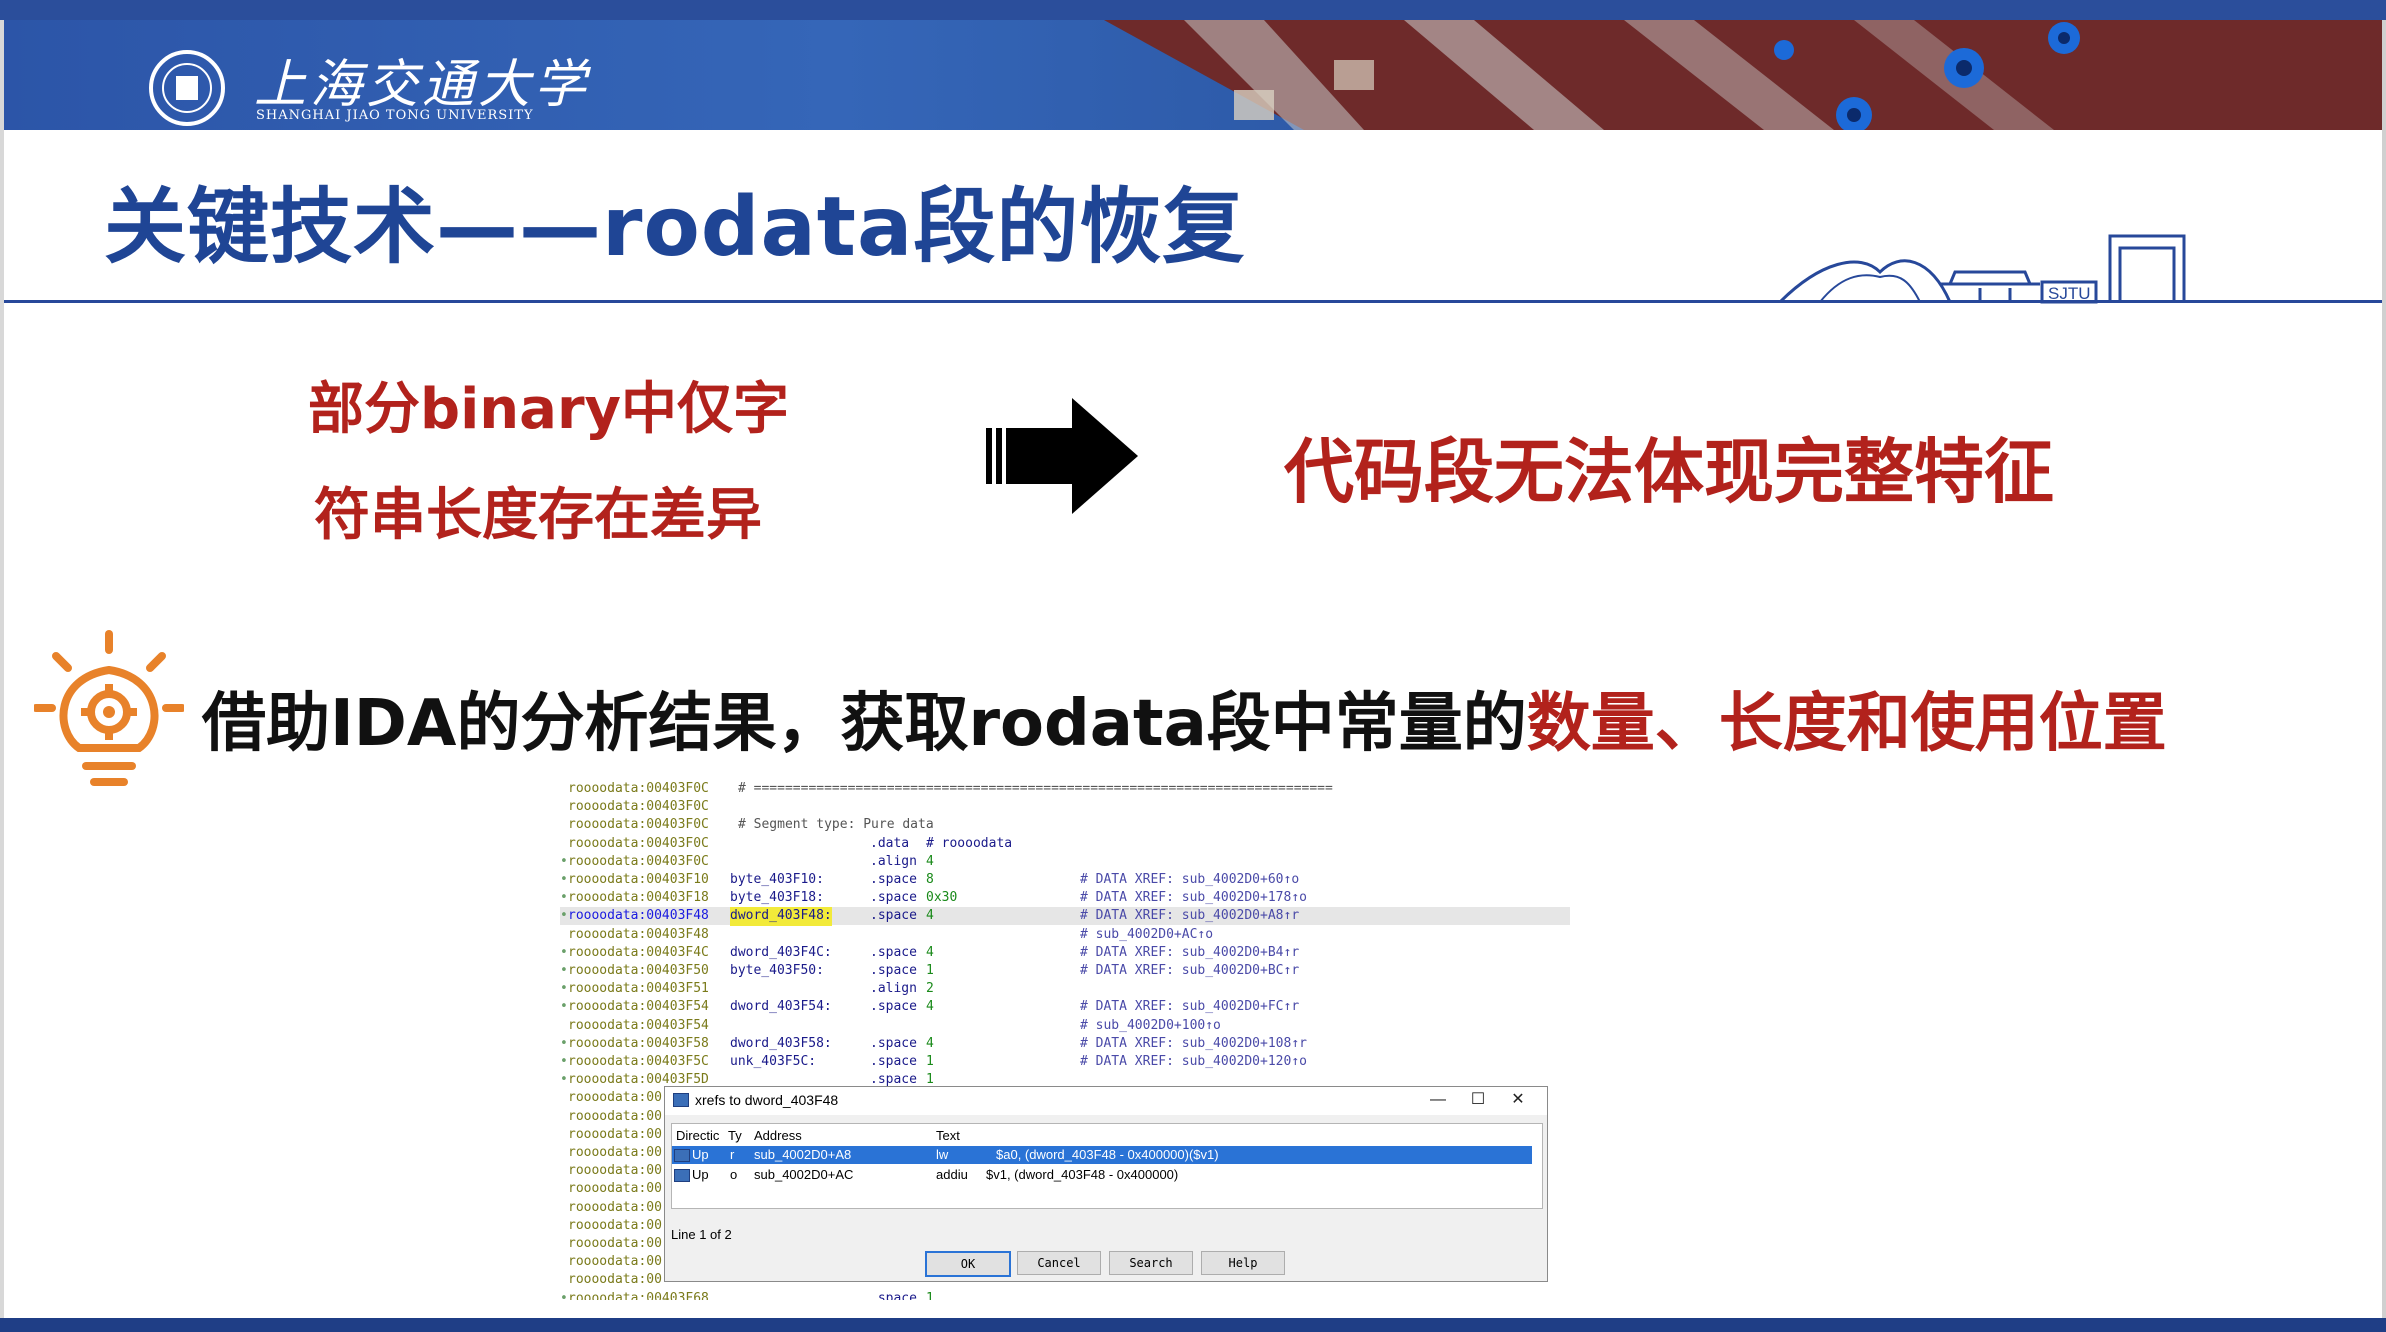 This screenshot has height=1332, width=2386. I want to click on ida-operand: 8, so click(930, 879).